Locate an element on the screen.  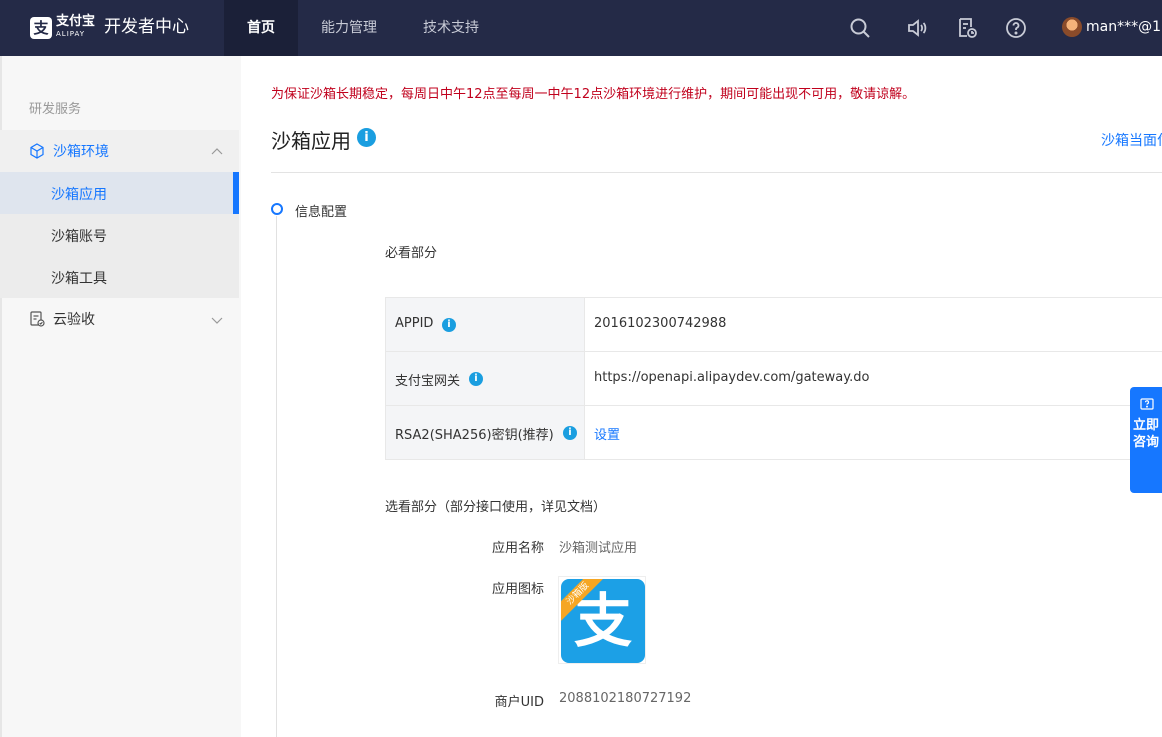
sidebar-item-sandbox-app: 沙箱应用 is located at coordinates (119, 193).